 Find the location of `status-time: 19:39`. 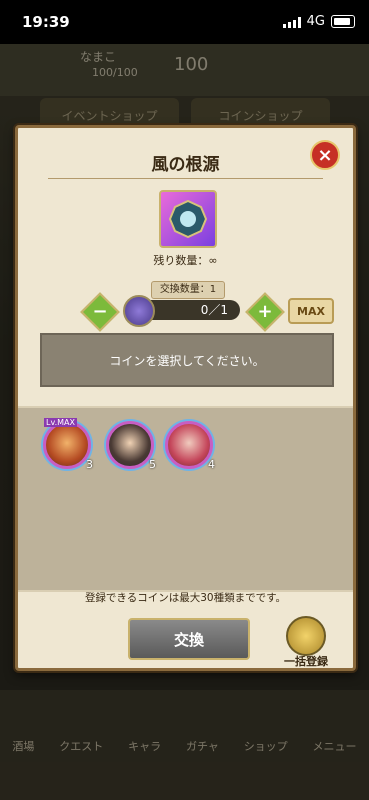

status-time: 19:39 is located at coordinates (46, 22).